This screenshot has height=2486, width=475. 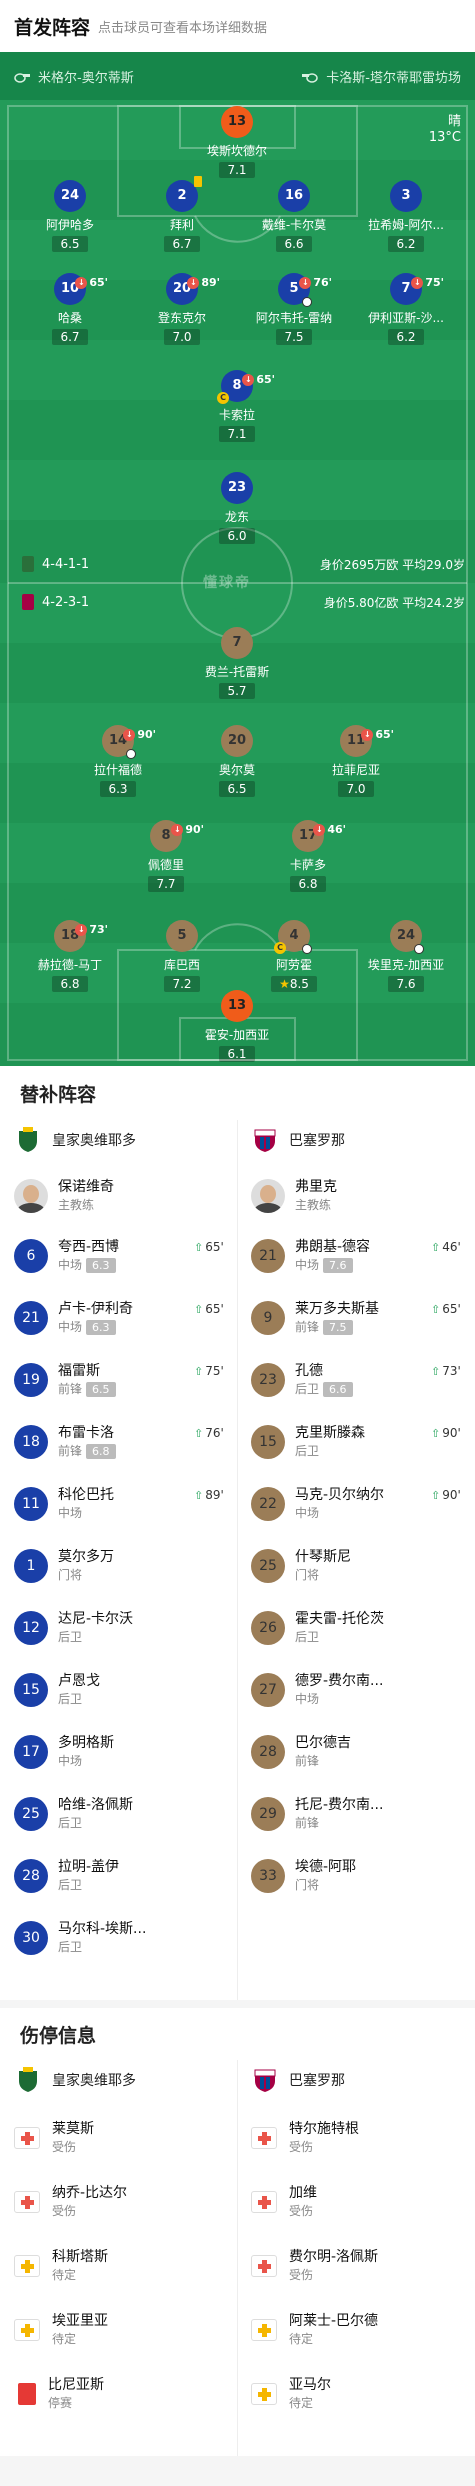 What do you see at coordinates (73, 1318) in the screenshot?
I see `sub-player-row: 21 卢卡-伊利奇 中场 6.3` at bounding box center [73, 1318].